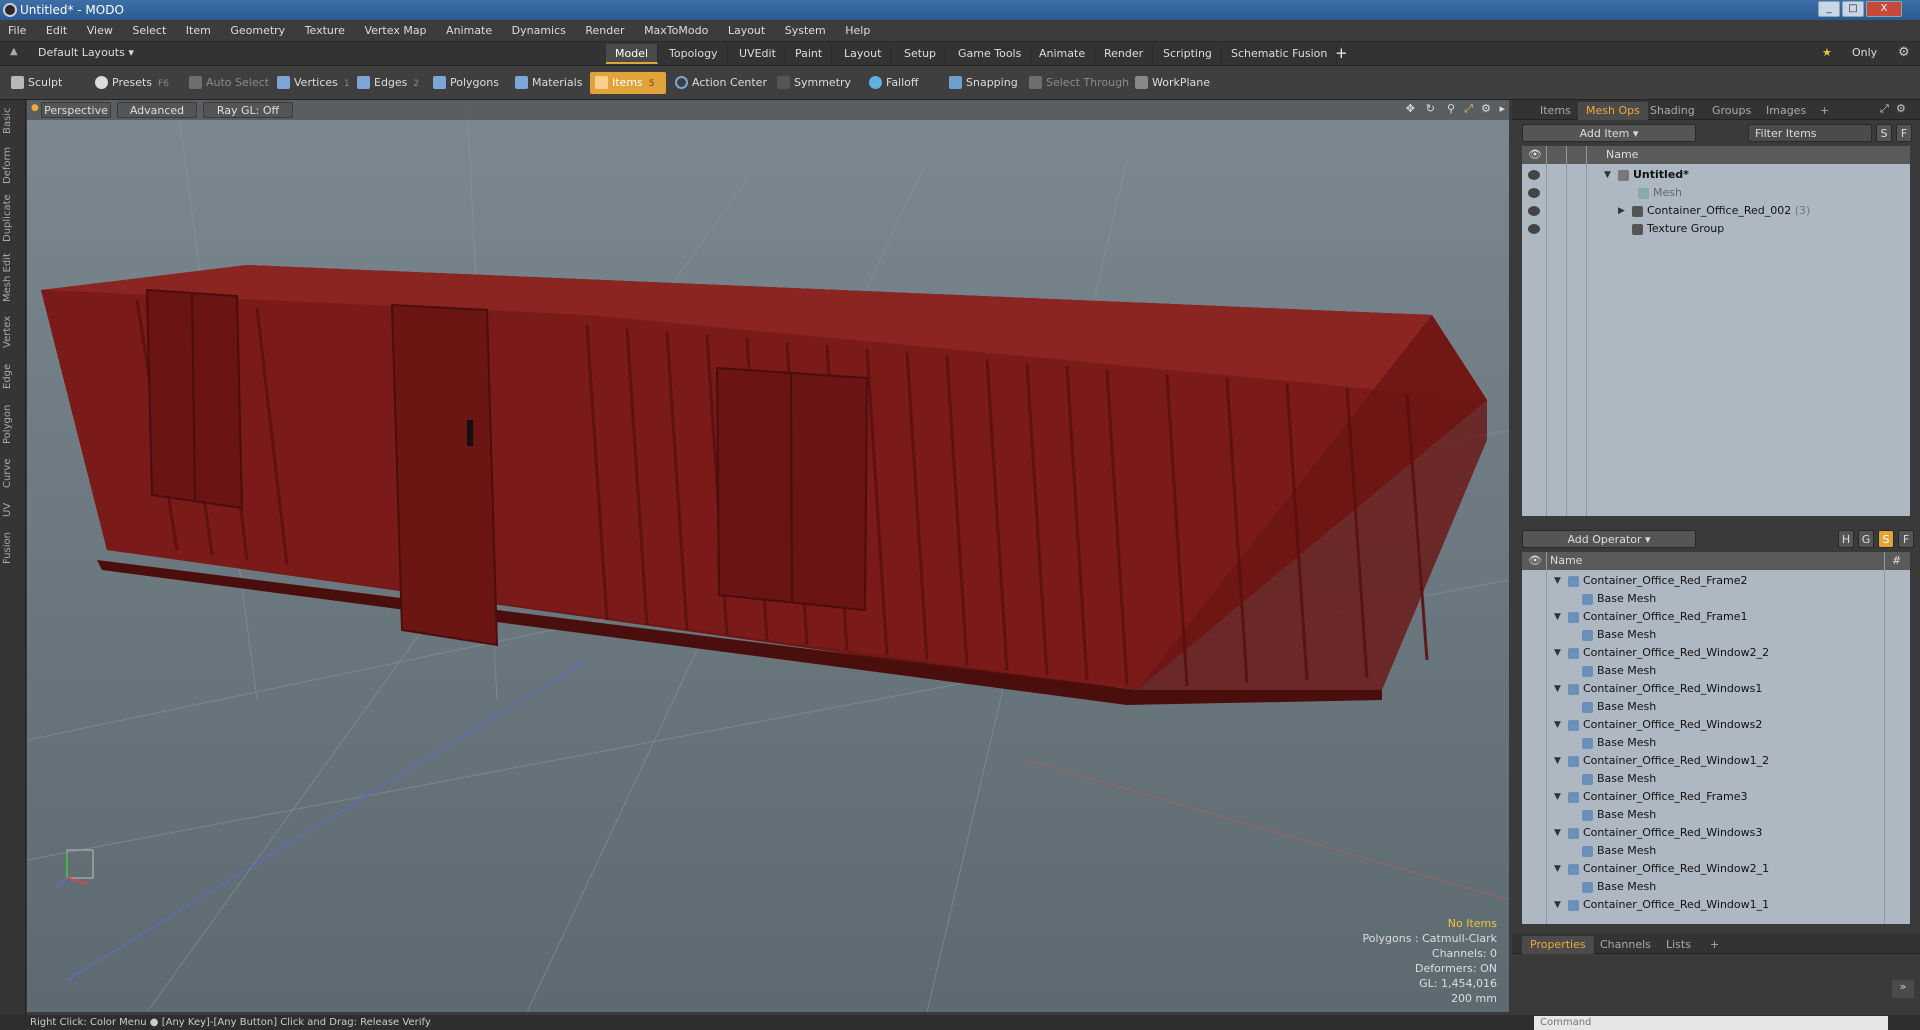 Image resolution: width=1920 pixels, height=1030 pixels. I want to click on tab-render: Render, so click(1124, 54).